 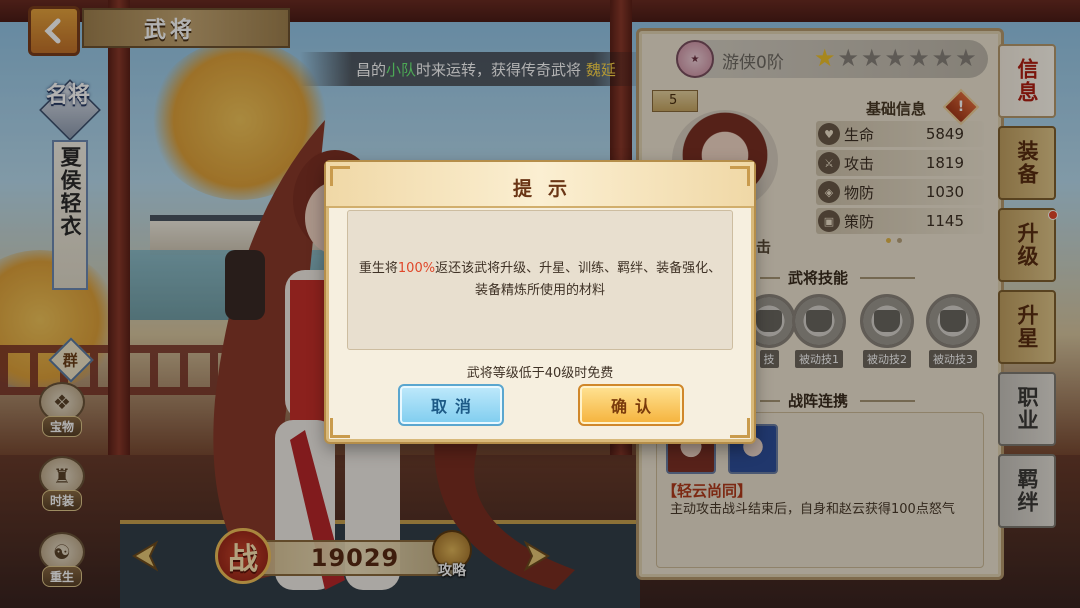 What do you see at coordinates (540, 373) in the screenshot?
I see `dialog-free-note: 武将等级低于40级时免费` at bounding box center [540, 373].